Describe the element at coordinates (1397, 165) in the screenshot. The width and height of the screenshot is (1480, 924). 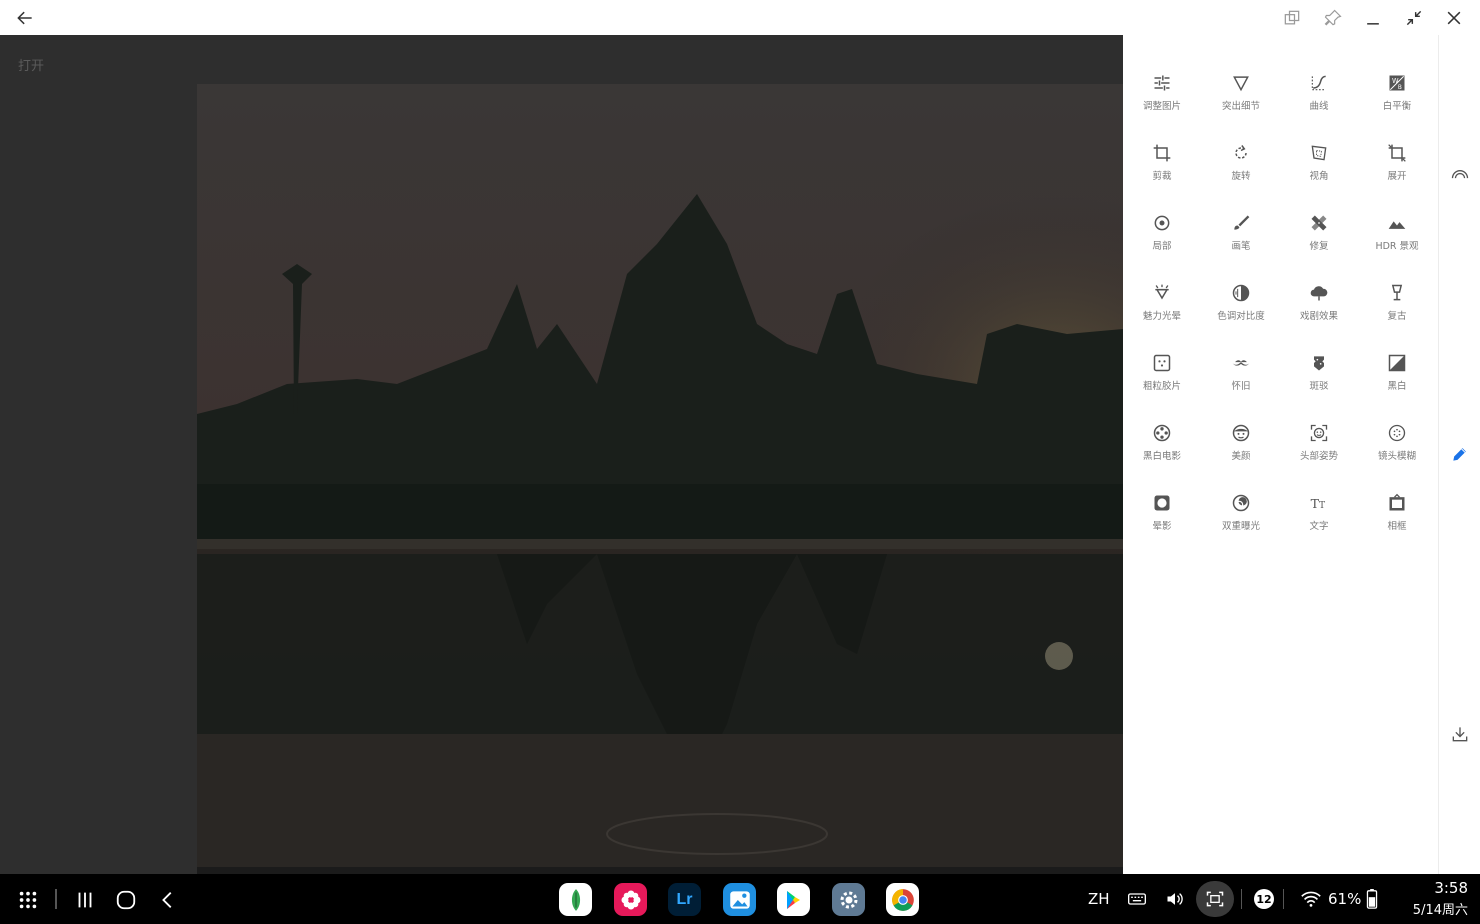
I see `tool-expand: 展开` at that location.